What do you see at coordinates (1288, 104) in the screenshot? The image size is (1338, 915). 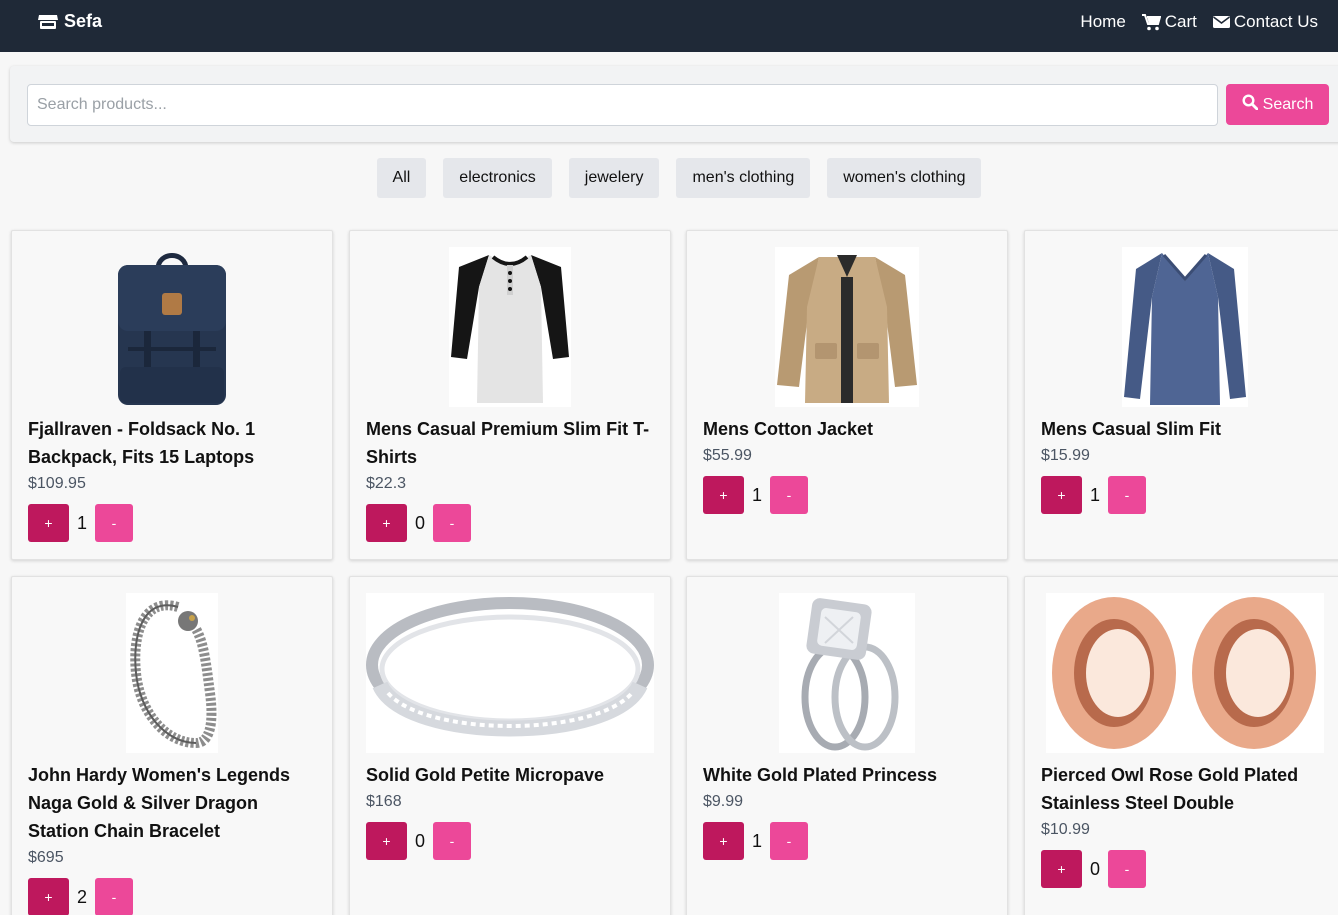 I see `search-button-label: Search` at bounding box center [1288, 104].